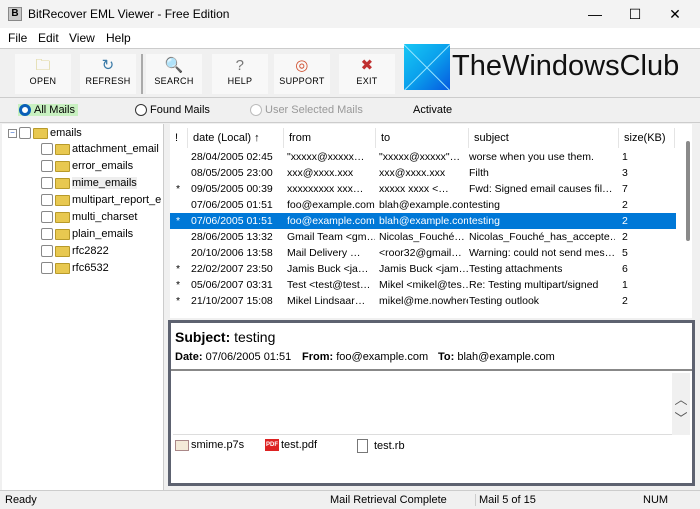 This screenshot has width=700, height=509. I want to click on tree-label: error_emails, so click(103, 166).